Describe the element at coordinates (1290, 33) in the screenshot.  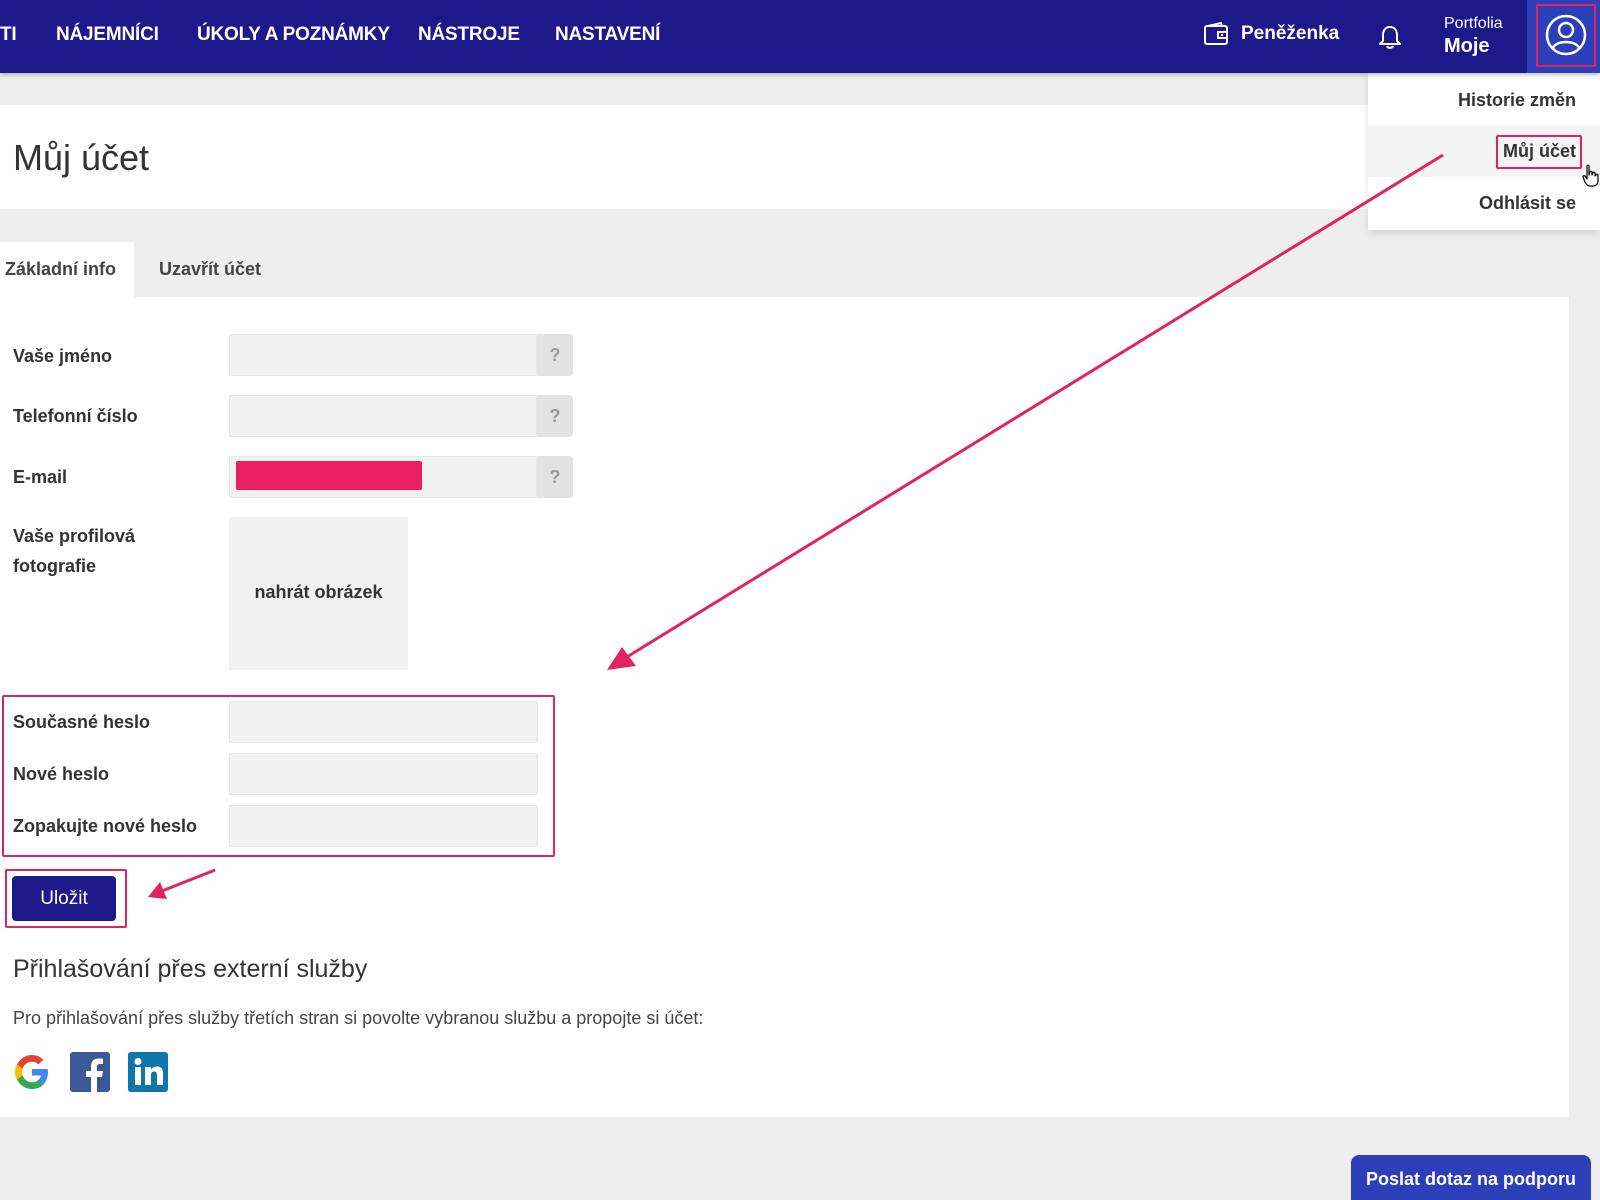
I see `wallet-label: Peněženka` at that location.